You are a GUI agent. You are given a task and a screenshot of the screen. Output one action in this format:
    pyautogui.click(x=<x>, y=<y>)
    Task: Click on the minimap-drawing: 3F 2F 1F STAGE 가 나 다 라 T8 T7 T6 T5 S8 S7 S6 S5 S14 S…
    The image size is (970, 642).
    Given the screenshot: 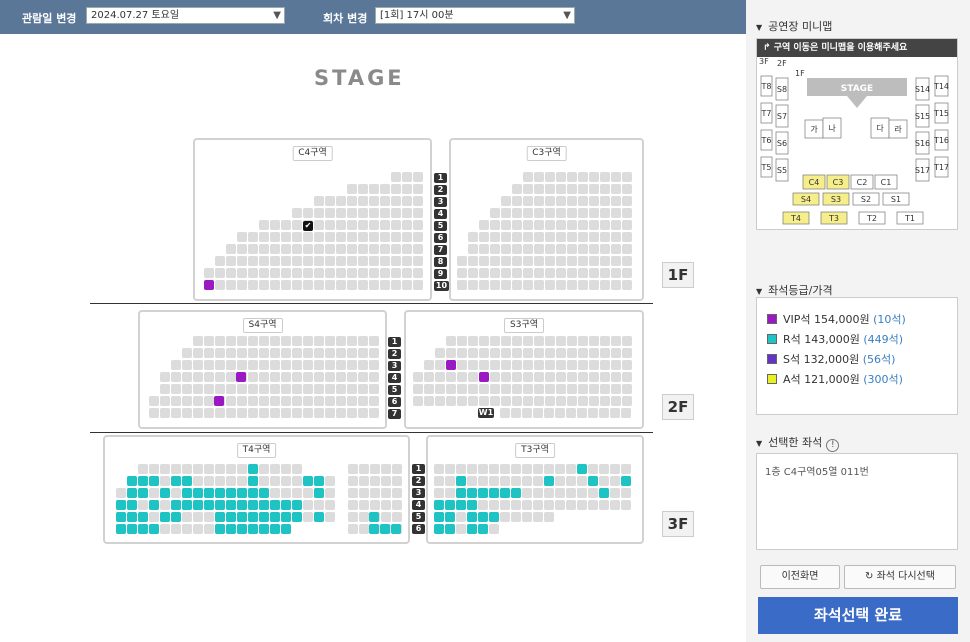 What is the action you would take?
    pyautogui.click(x=857, y=144)
    